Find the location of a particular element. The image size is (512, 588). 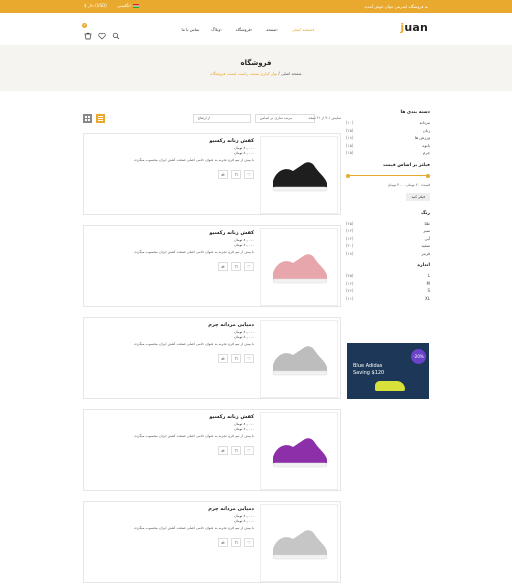

color-item: طلا (۲۵) is located at coordinates (388, 224).